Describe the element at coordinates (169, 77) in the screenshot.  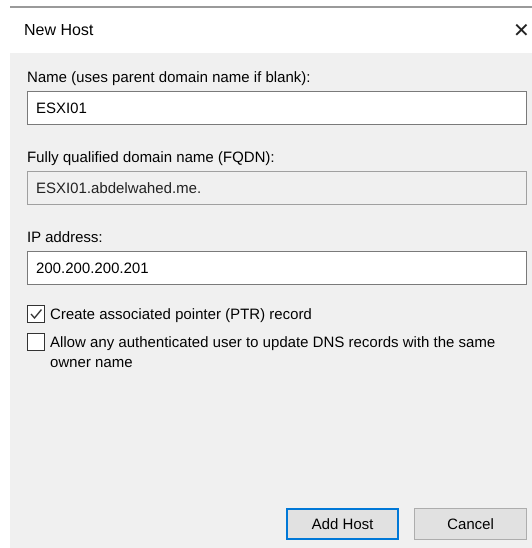
I see `field-label: Name (uses parent domain name if blank):` at that location.